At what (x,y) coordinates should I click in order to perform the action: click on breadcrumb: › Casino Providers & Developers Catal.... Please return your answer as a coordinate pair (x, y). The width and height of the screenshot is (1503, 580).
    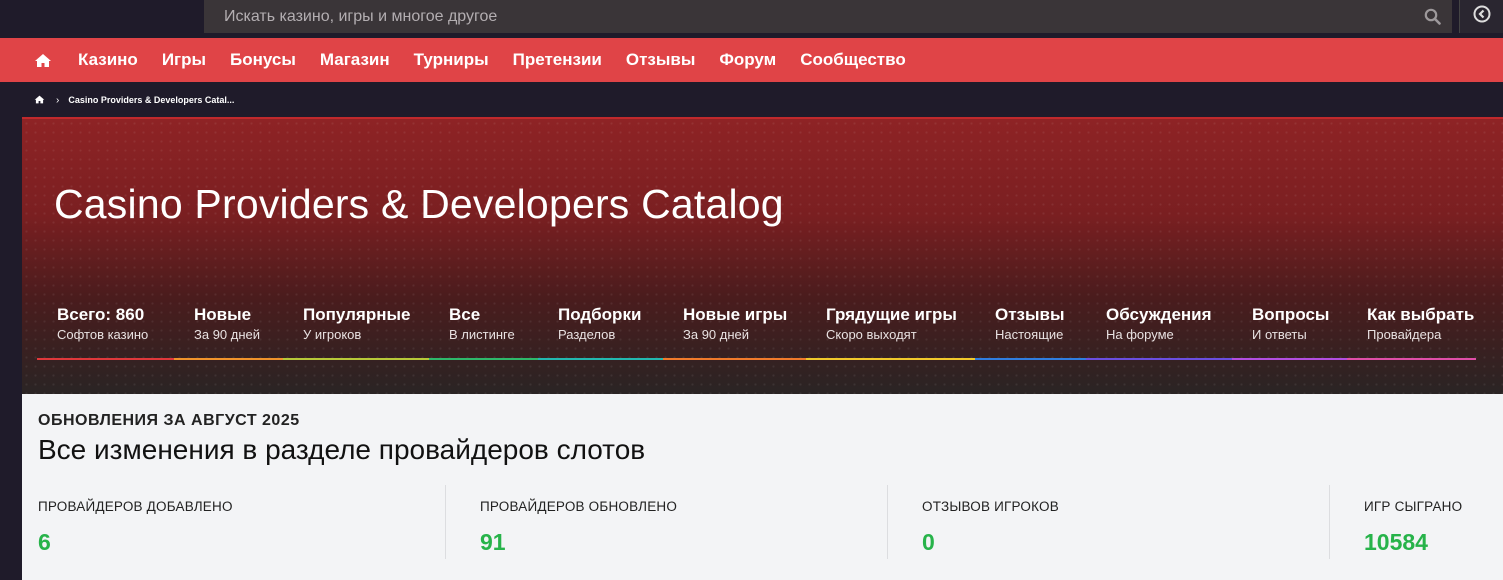
    Looking at the image, I should click on (762, 100).